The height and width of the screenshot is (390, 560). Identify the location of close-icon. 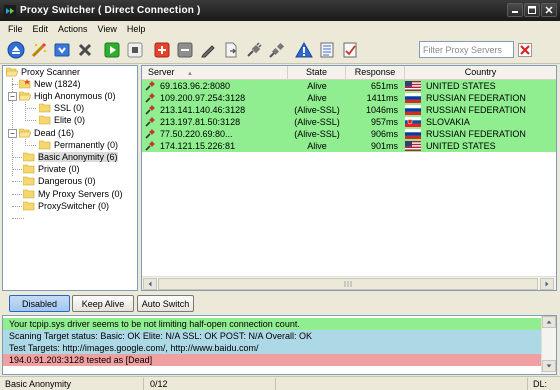
(549, 10).